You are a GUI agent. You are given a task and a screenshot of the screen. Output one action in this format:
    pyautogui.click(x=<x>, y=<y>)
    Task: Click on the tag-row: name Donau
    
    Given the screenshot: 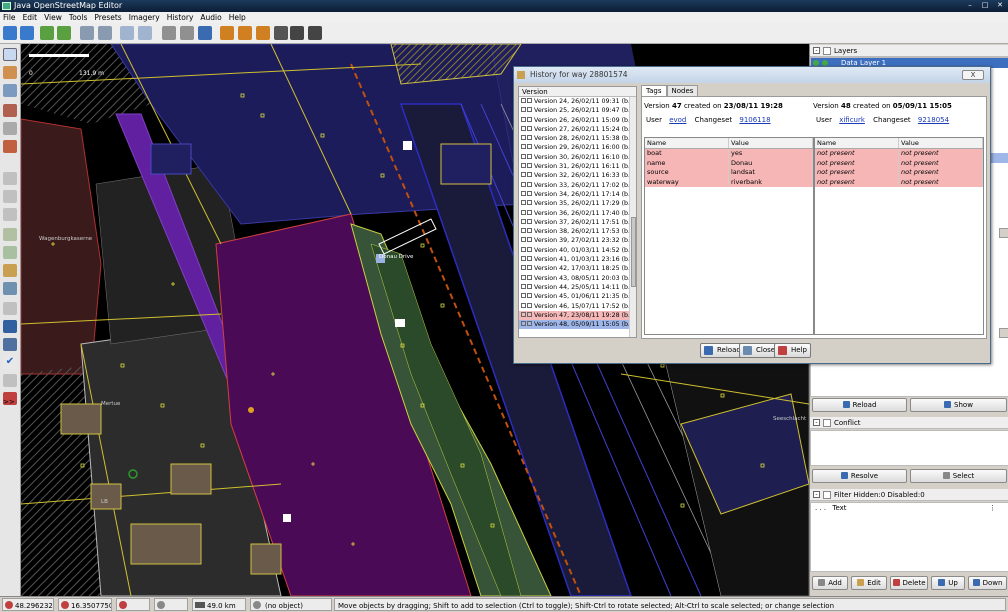 What is the action you would take?
    pyautogui.click(x=729, y=163)
    